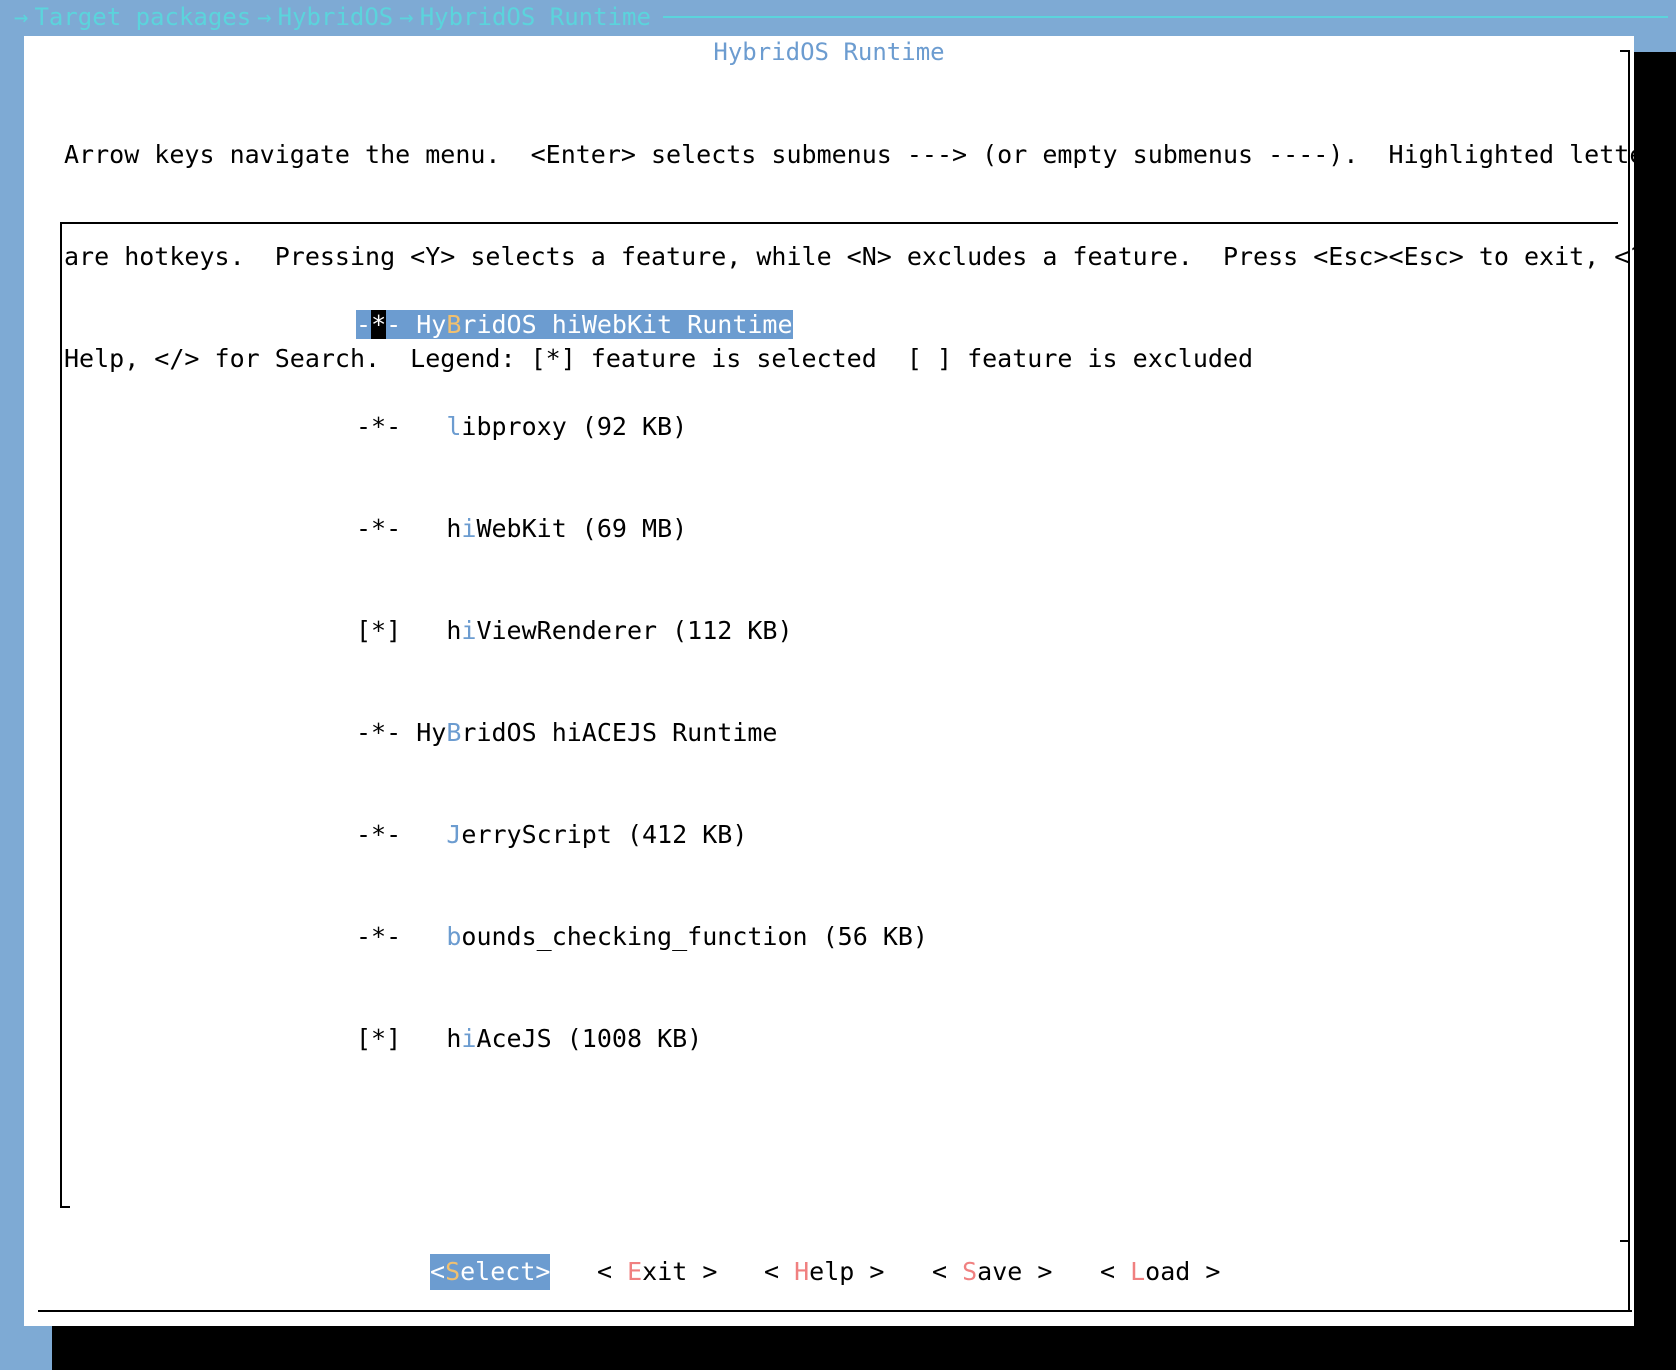 This screenshot has height=1370, width=1676. Describe the element at coordinates (665, 1271) in the screenshot. I see `button-label: xit` at that location.